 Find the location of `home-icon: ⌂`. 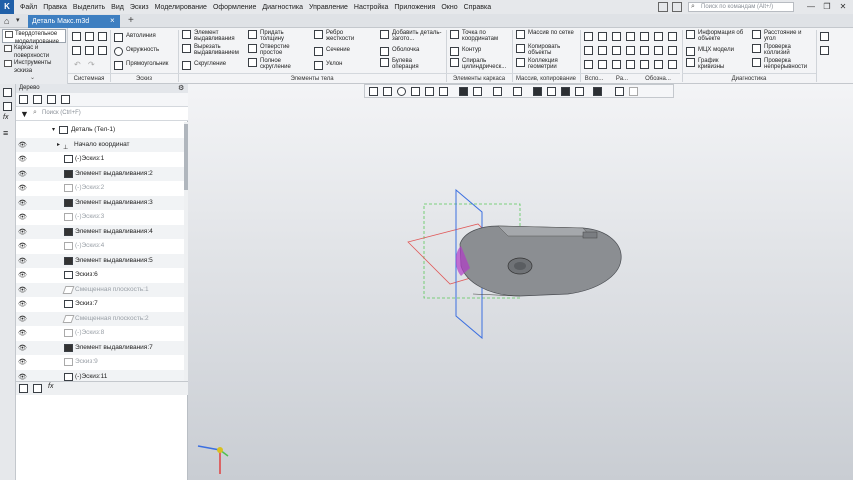

home-icon: ⌂ is located at coordinates (9, 21).